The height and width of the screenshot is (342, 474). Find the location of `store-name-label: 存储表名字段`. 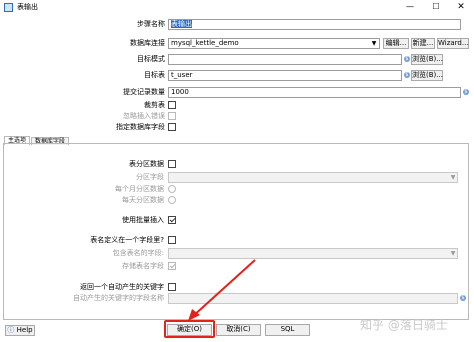

store-name-label: 存储表名字段 is located at coordinates (143, 266).